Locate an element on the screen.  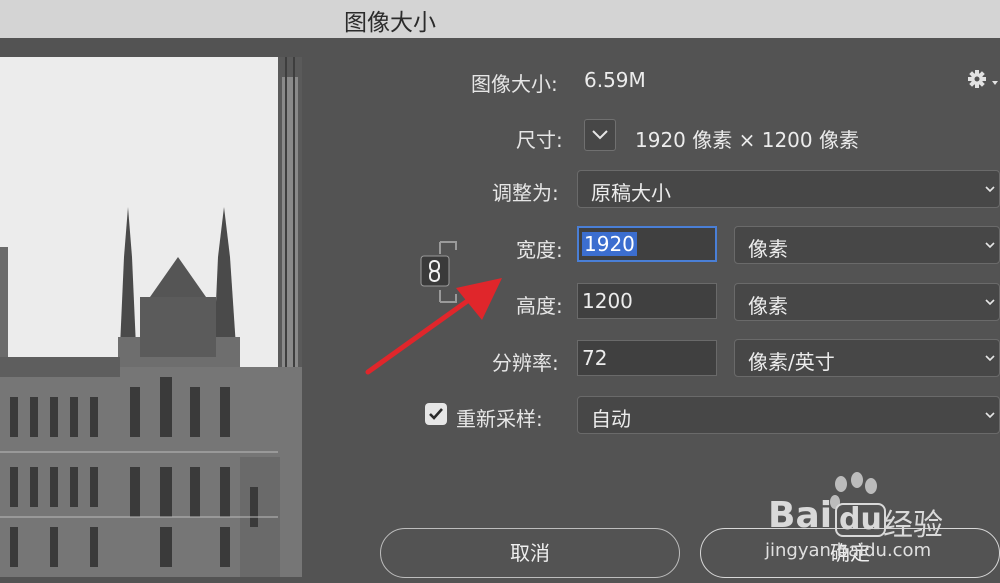
width-label: 宽度: is located at coordinates (539, 250).